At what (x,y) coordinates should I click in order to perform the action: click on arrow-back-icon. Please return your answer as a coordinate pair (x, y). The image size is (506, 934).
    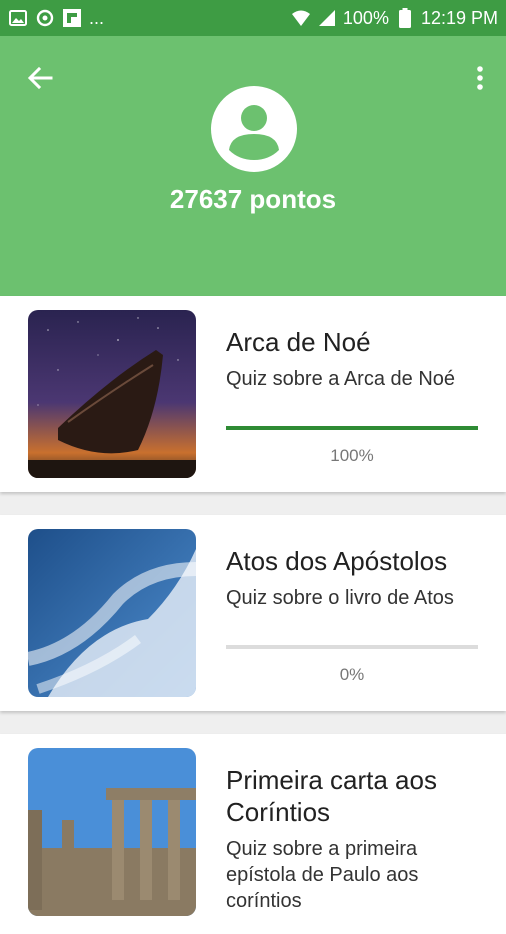
    Looking at the image, I should click on (40, 78).